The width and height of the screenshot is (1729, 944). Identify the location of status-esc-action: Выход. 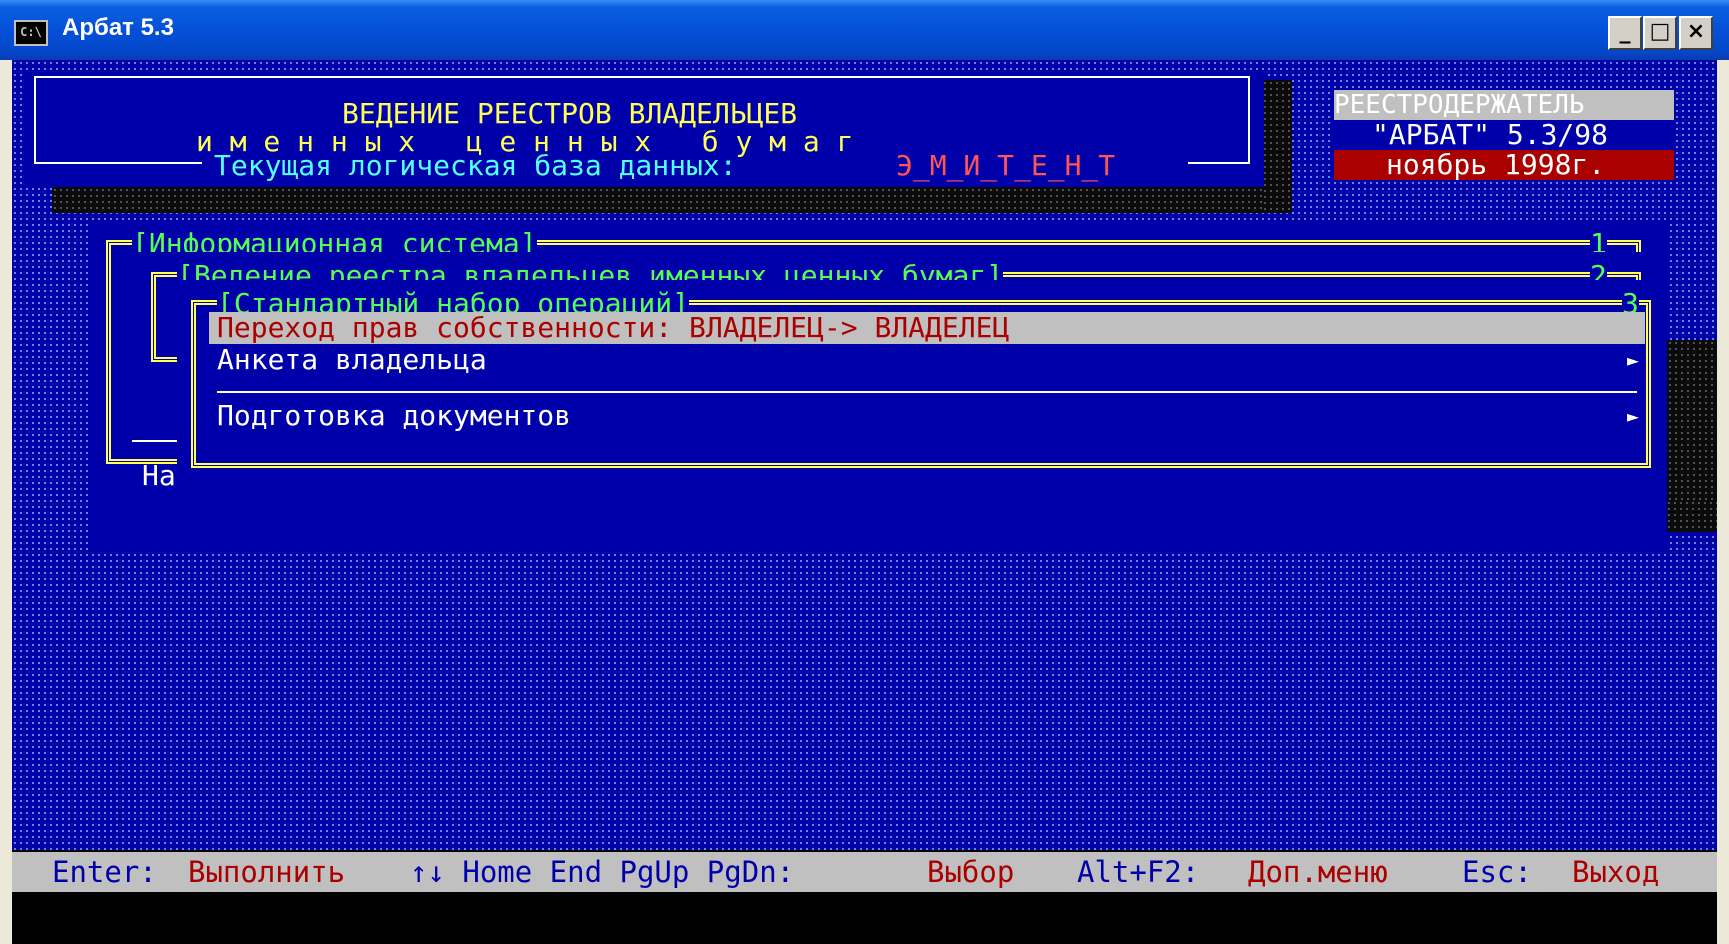
(1616, 872).